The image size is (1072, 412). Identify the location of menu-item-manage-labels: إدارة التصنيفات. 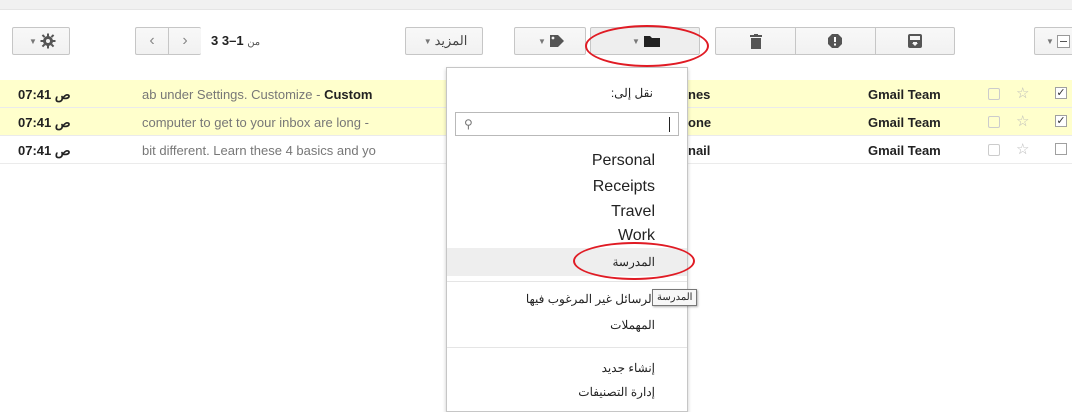
(616, 392).